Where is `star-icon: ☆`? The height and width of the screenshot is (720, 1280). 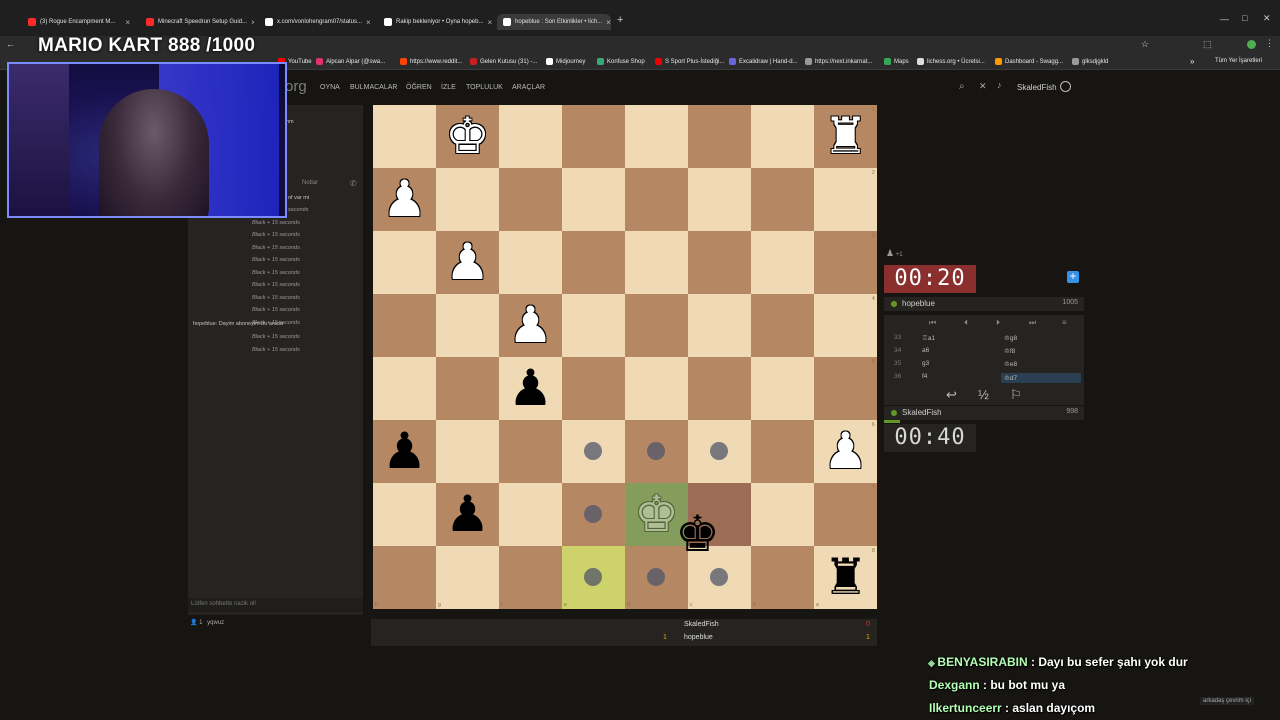
star-icon: ☆ is located at coordinates (1145, 44).